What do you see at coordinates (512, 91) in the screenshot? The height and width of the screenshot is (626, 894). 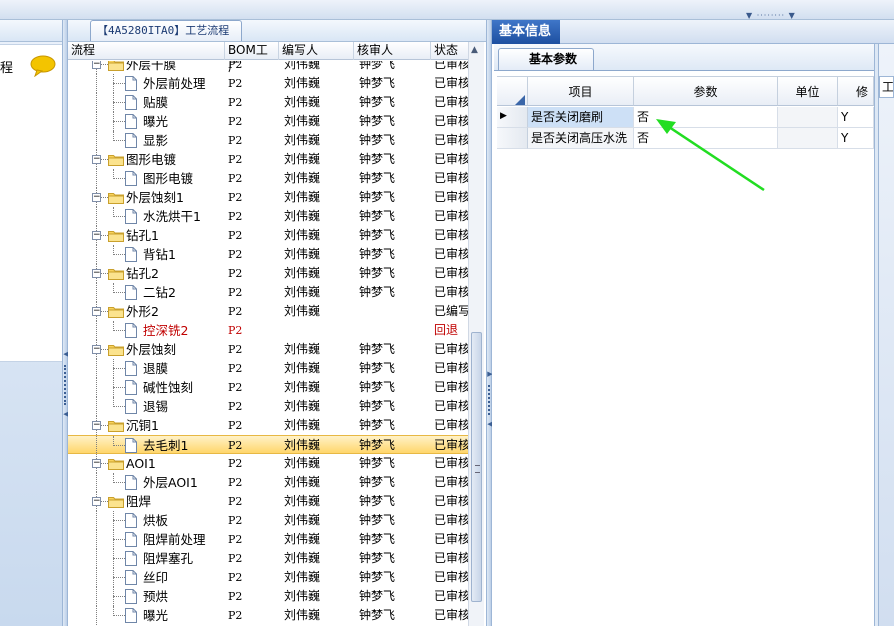 I see `params-corner-header` at bounding box center [512, 91].